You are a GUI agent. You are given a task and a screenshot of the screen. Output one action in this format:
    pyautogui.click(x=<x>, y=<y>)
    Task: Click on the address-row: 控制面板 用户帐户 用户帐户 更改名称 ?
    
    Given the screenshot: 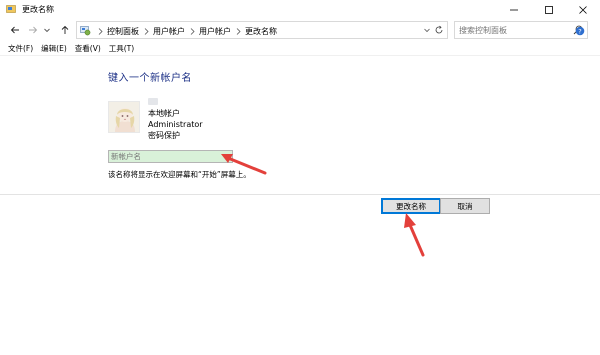 What is the action you would take?
    pyautogui.click(x=300, y=30)
    